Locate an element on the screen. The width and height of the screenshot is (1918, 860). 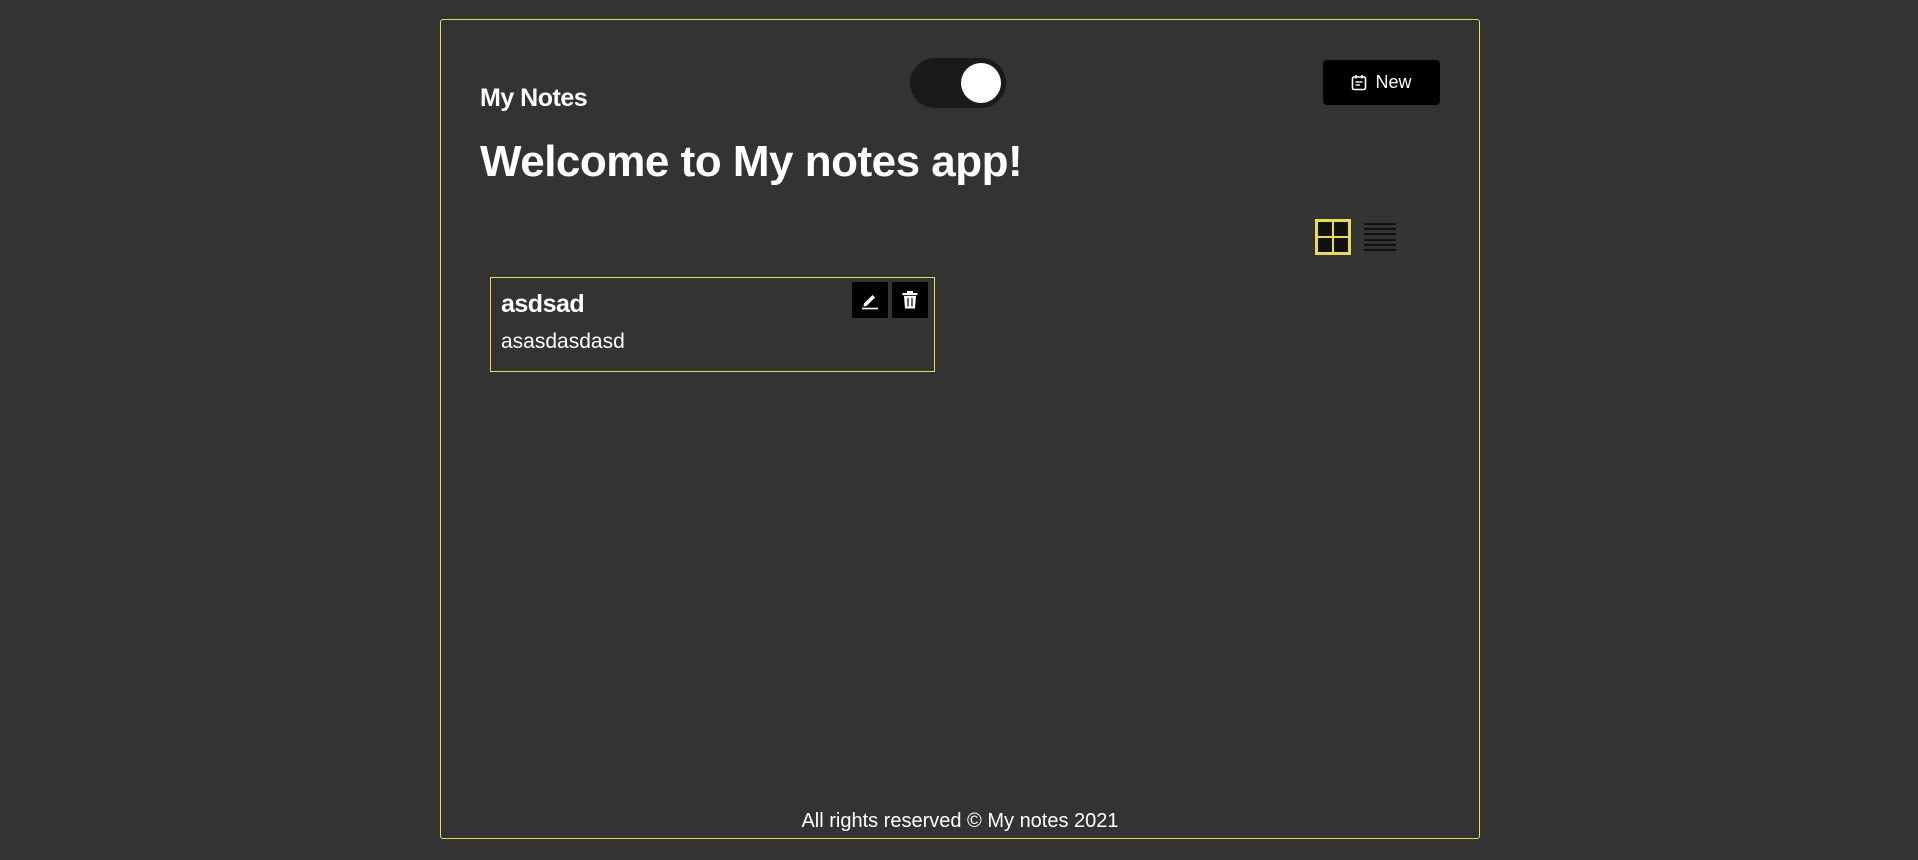
toggle-knob is located at coordinates (981, 83).